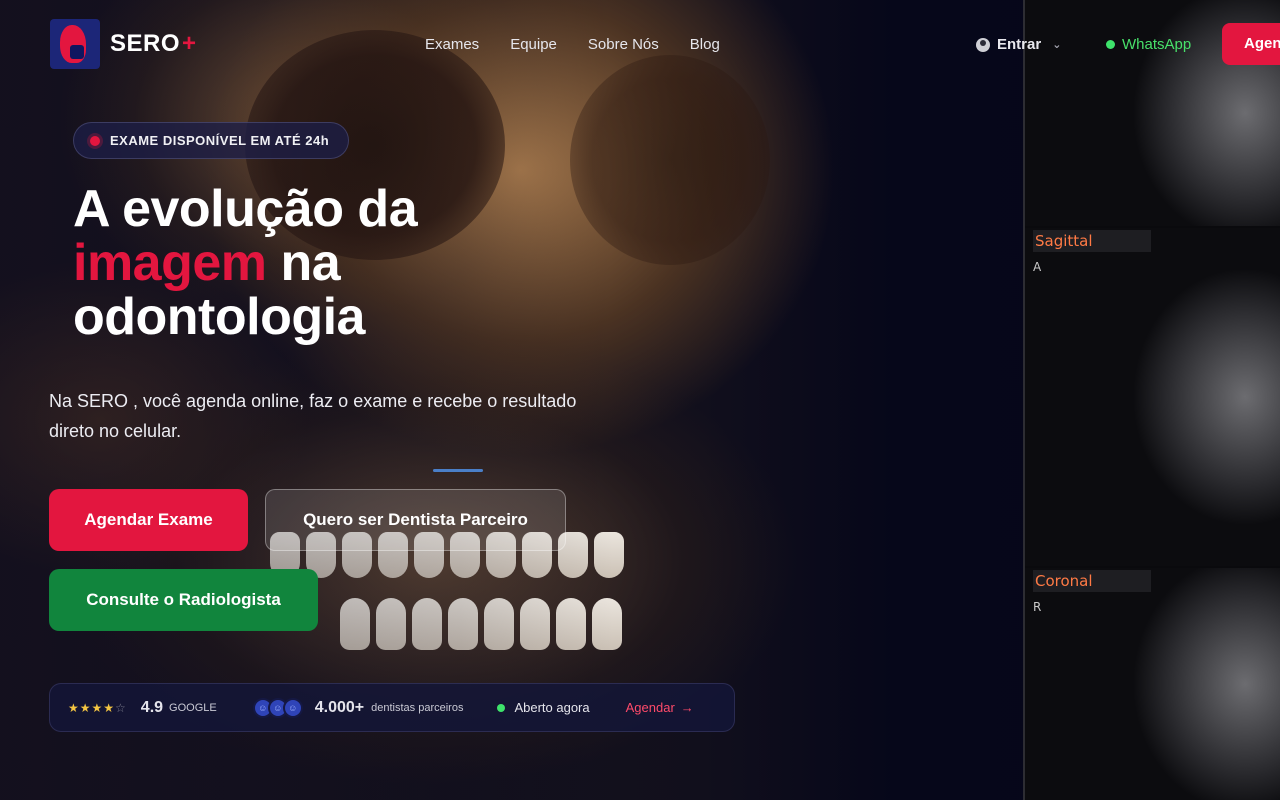  I want to click on user-circle-icon, so click(983, 44).